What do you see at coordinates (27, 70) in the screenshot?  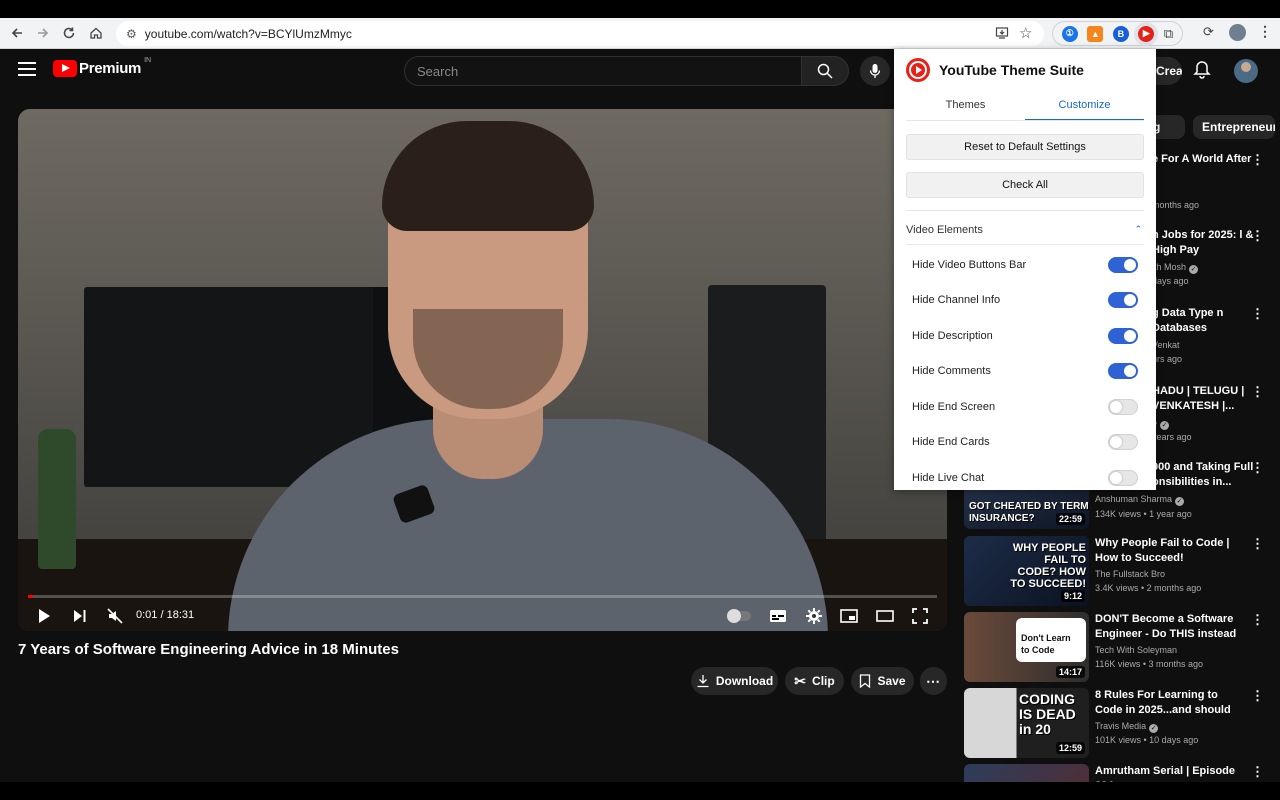 I see `hamburger-menu-icon` at bounding box center [27, 70].